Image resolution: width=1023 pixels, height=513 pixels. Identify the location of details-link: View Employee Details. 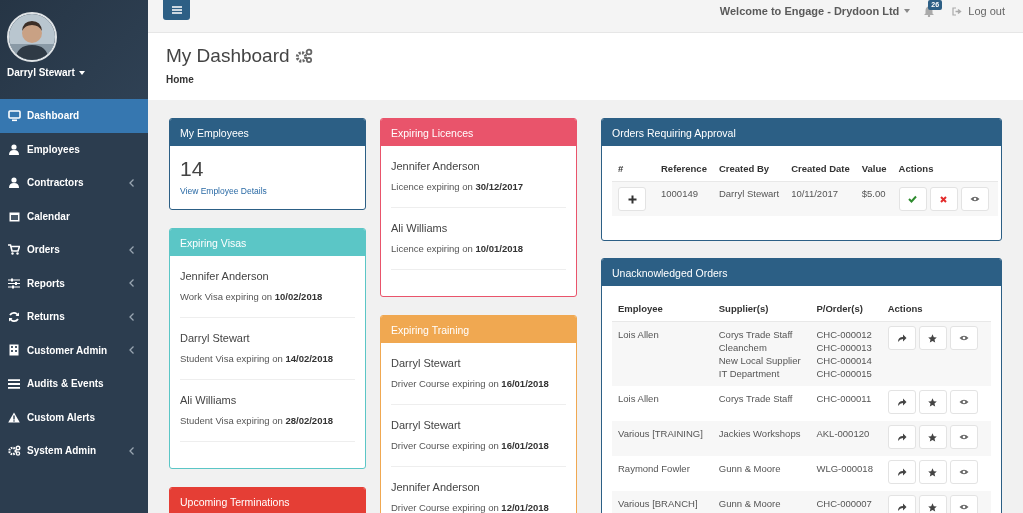
(223, 191).